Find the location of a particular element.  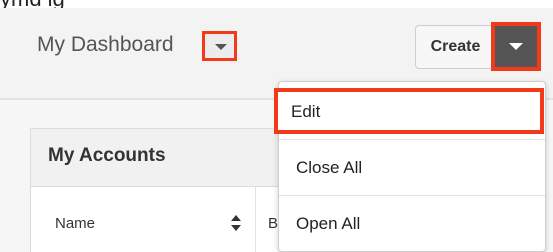

menu-item-open-all: Open All is located at coordinates (412, 224).